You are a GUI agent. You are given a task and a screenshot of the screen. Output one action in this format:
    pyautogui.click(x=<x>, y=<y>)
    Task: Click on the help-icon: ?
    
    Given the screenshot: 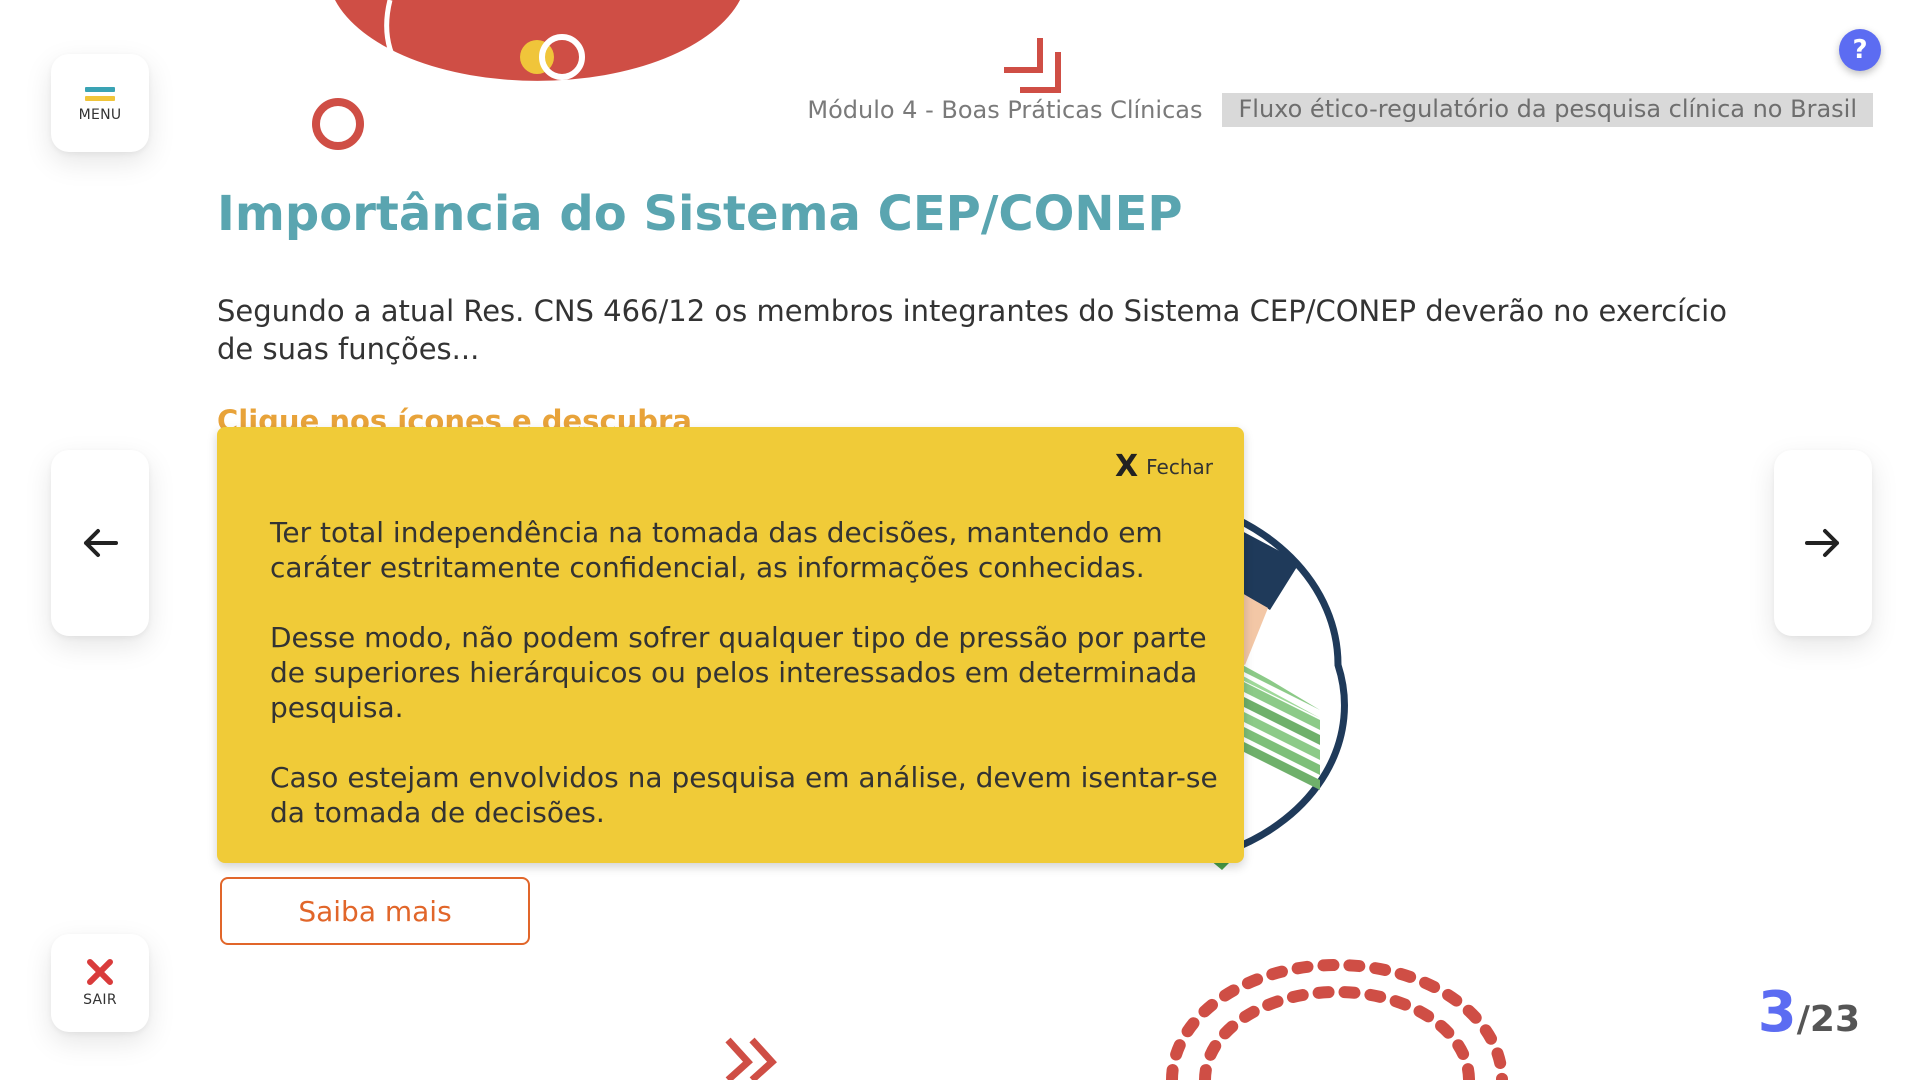 What is the action you would take?
    pyautogui.click(x=1860, y=50)
    